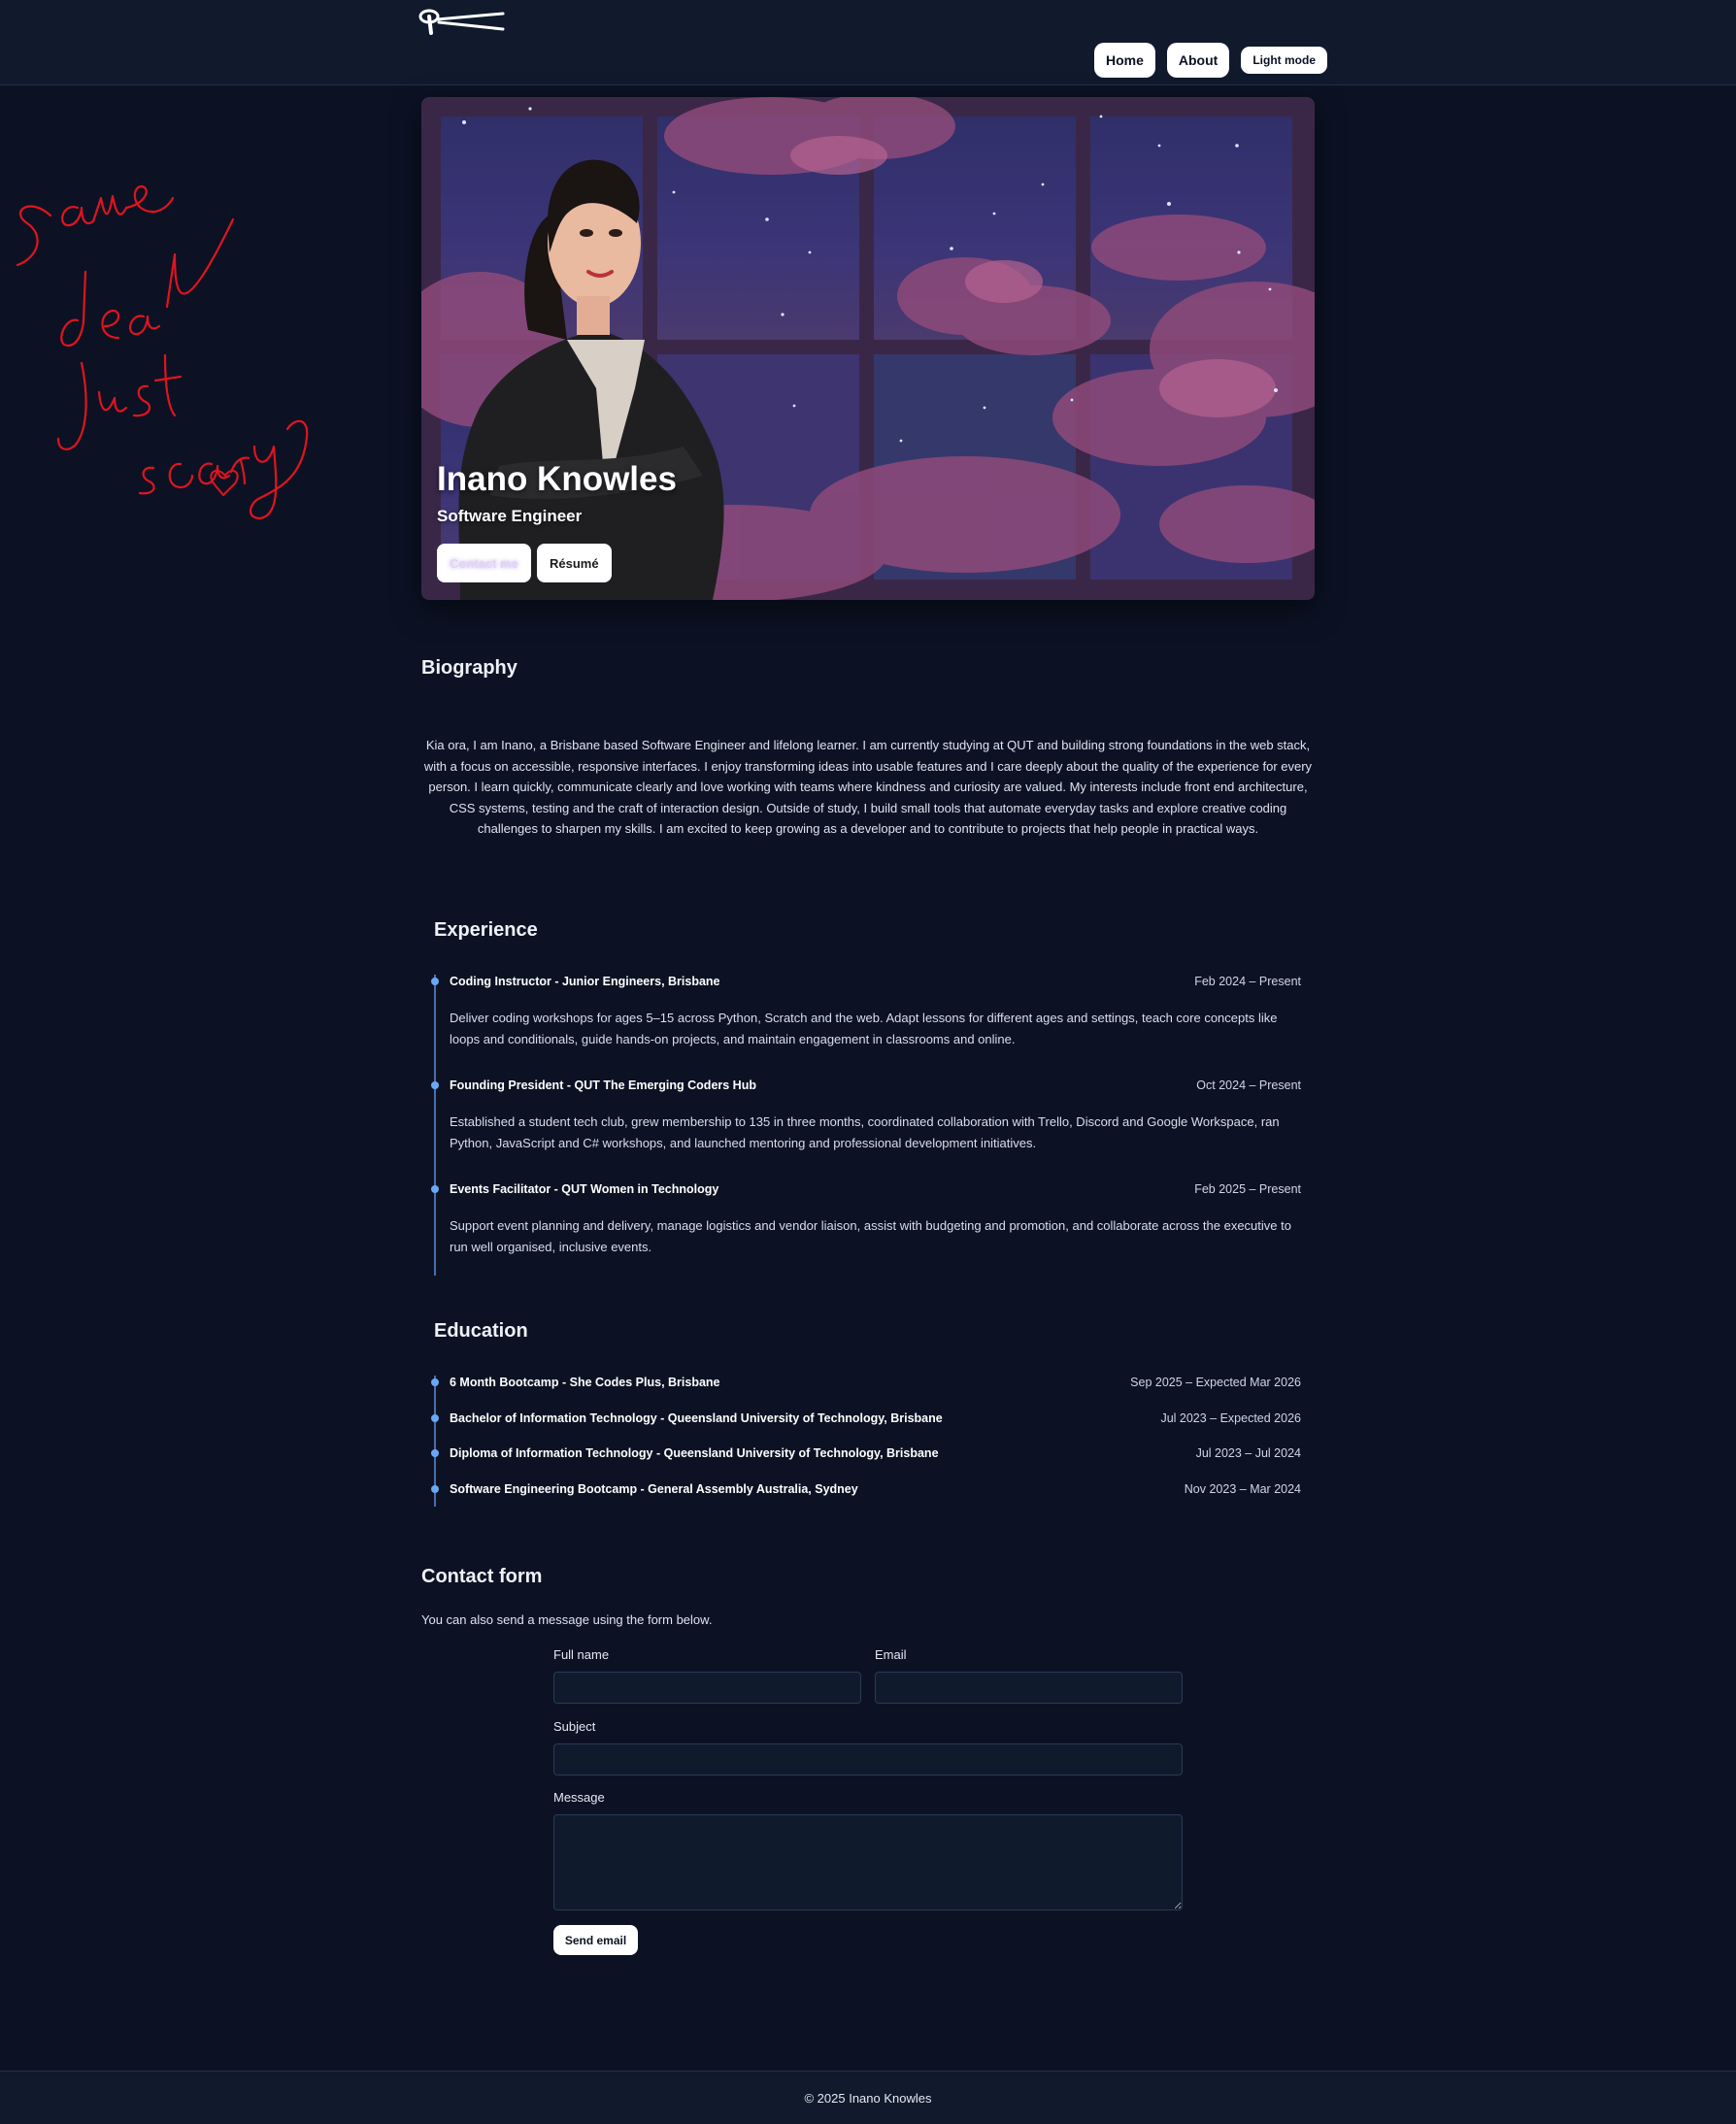 Image resolution: width=1736 pixels, height=2124 pixels. What do you see at coordinates (162, 352) in the screenshot?
I see `handwritten-annotation` at bounding box center [162, 352].